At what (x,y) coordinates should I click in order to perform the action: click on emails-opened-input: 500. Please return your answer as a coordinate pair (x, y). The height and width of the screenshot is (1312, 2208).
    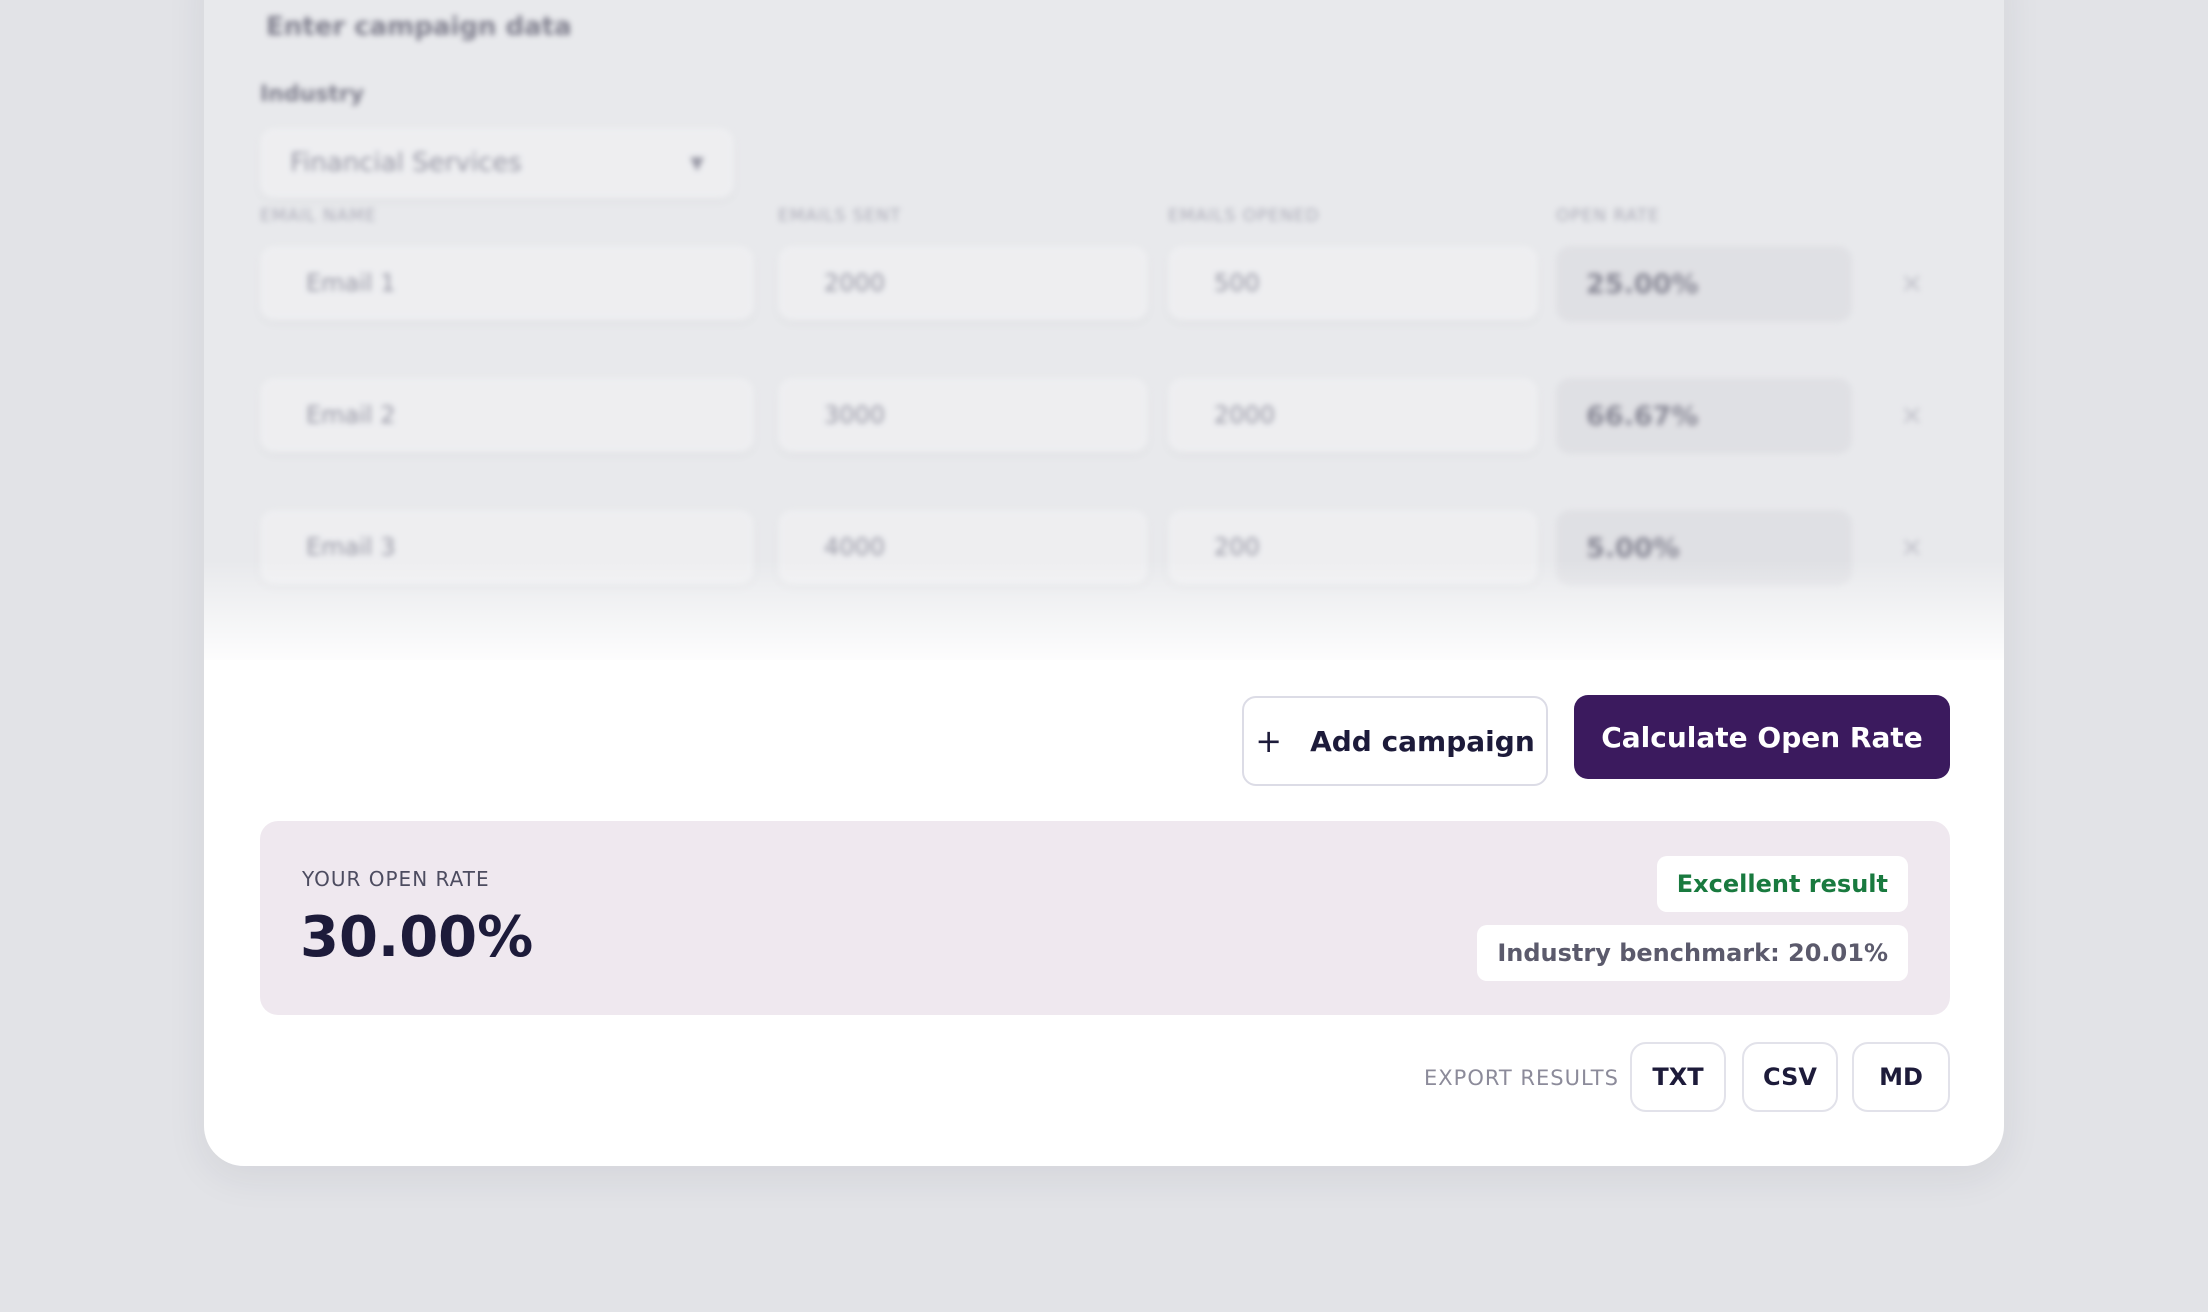
    Looking at the image, I should click on (1353, 283).